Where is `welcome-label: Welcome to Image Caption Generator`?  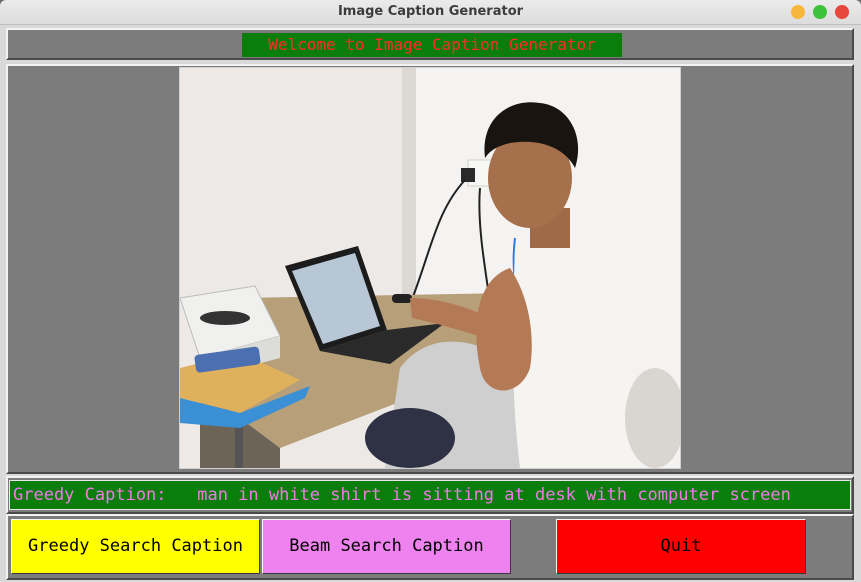 welcome-label: Welcome to Image Caption Generator is located at coordinates (432, 45).